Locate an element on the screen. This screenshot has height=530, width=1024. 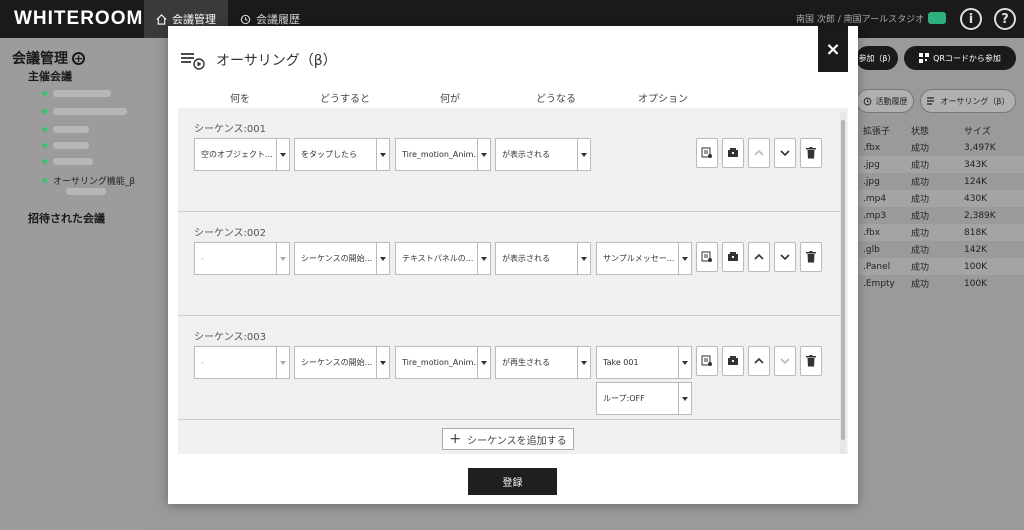
action-select: をタップしたら is located at coordinates (342, 154).